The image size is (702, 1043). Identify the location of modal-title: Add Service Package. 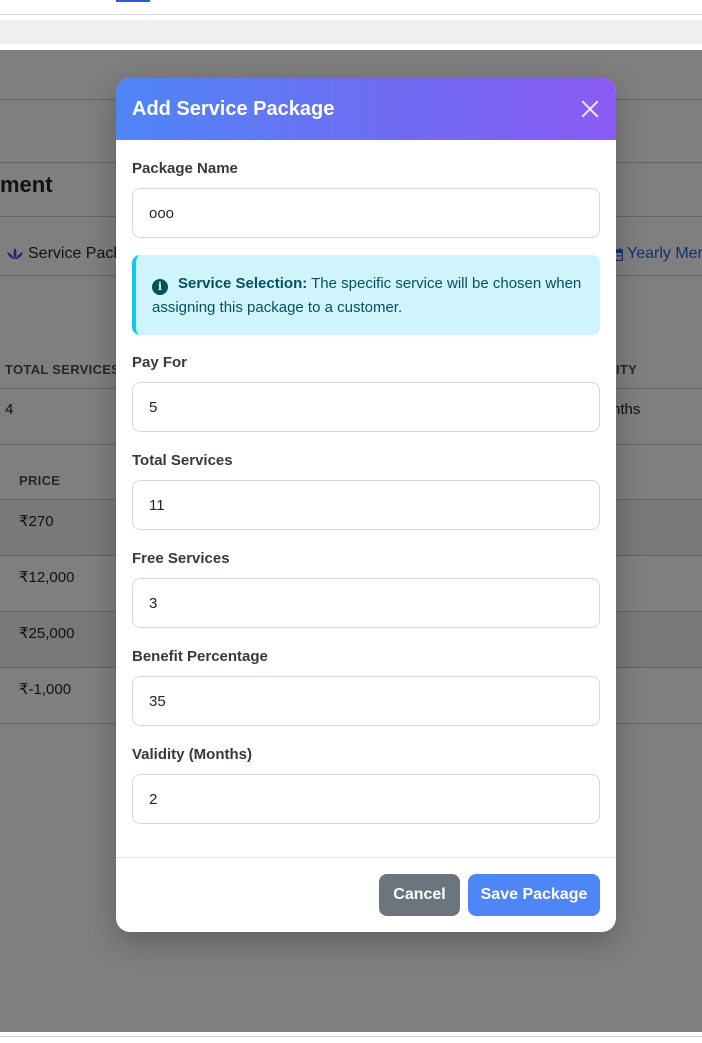
(233, 108).